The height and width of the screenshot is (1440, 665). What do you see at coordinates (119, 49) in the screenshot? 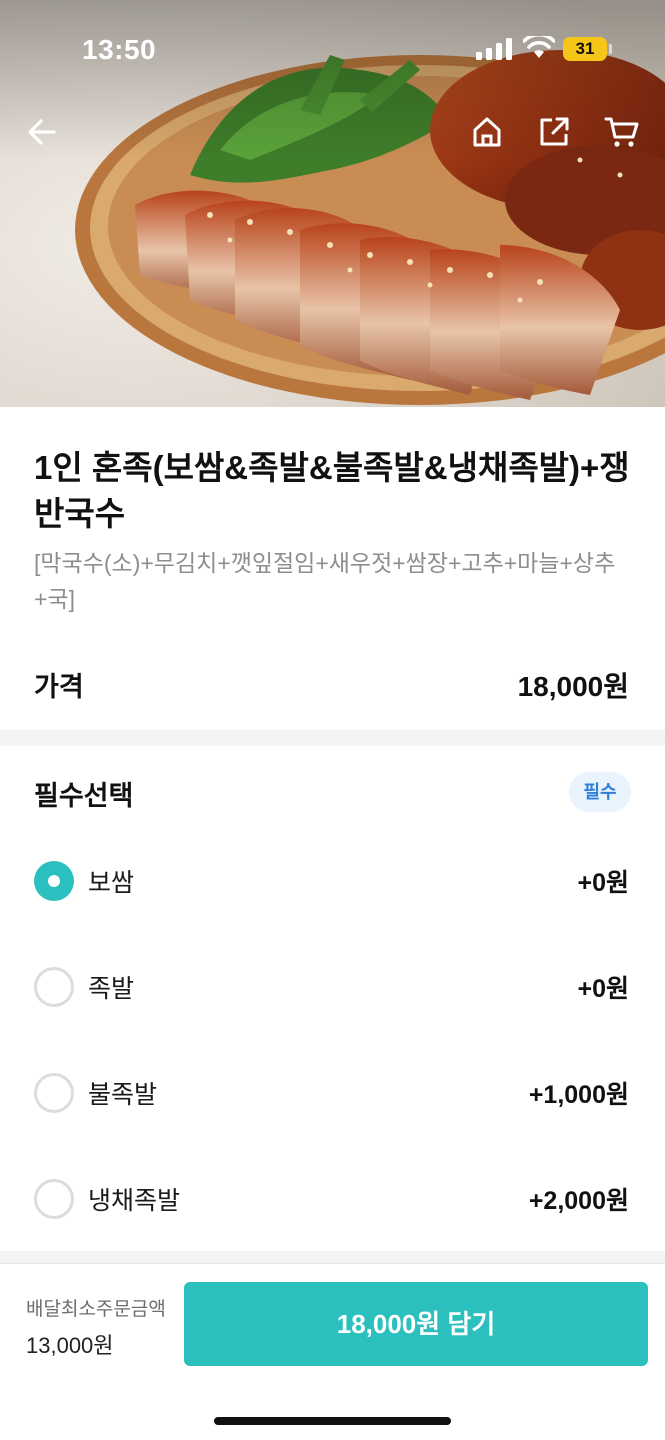
I see `status-time: 13:50` at bounding box center [119, 49].